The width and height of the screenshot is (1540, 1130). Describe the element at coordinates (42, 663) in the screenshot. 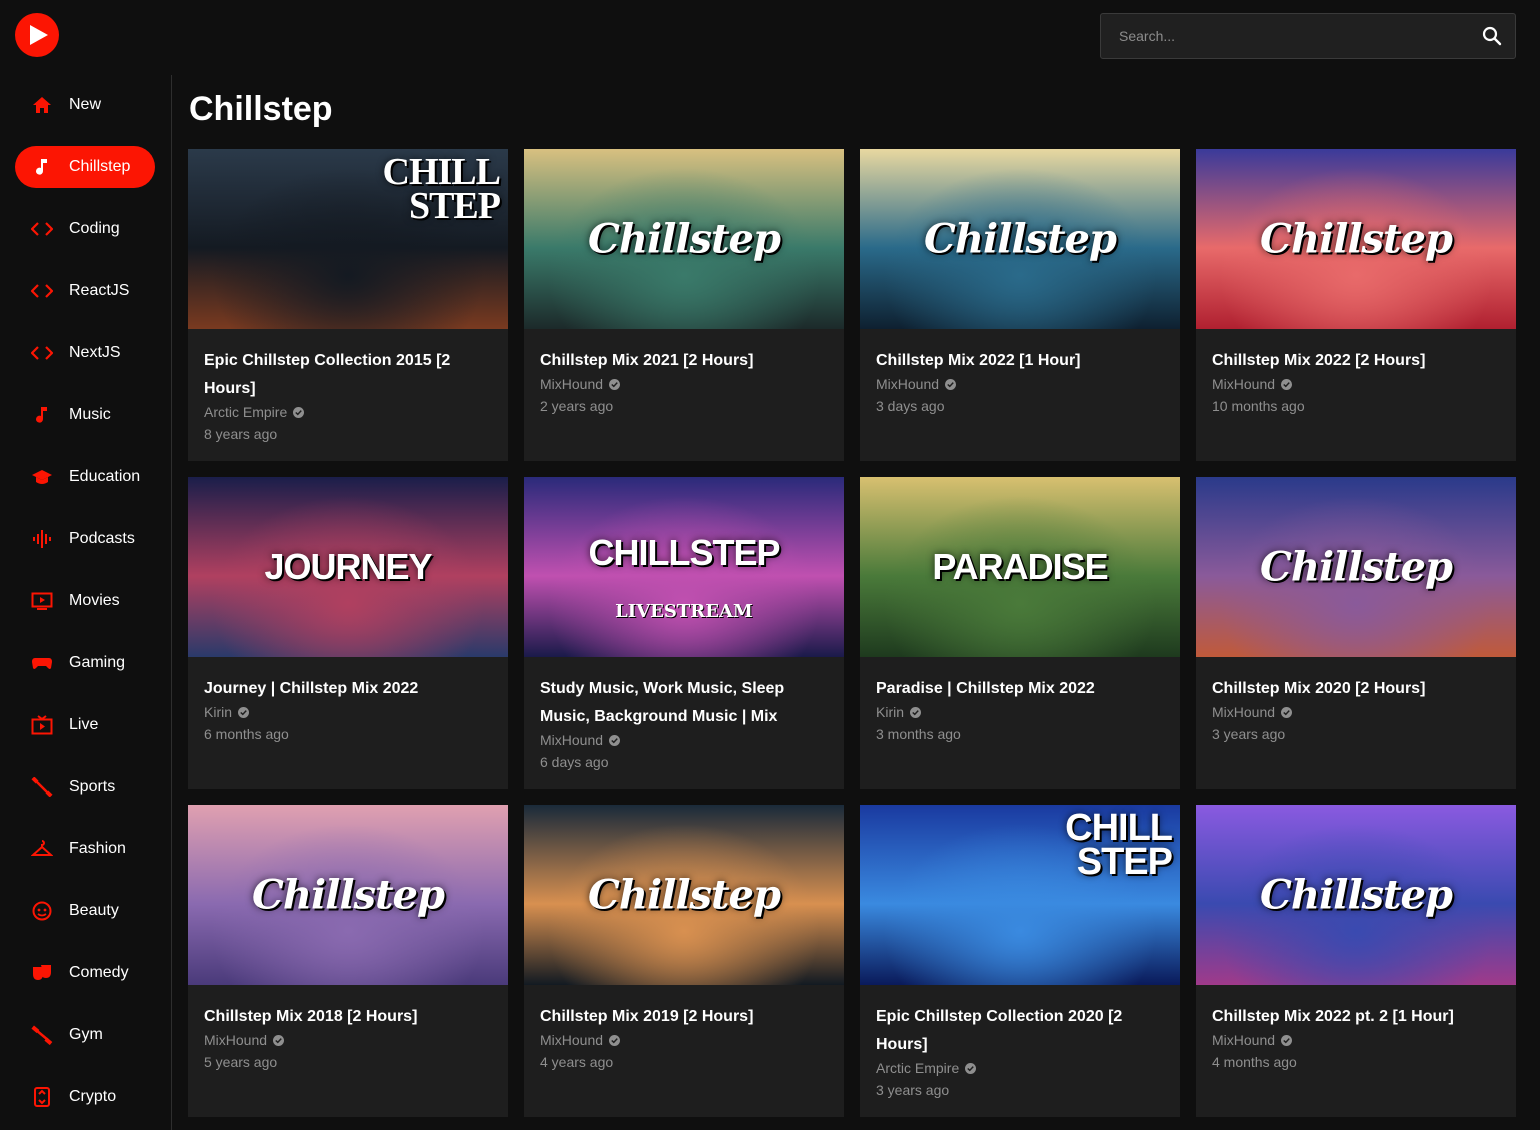

I see `gamepad-icon` at that location.